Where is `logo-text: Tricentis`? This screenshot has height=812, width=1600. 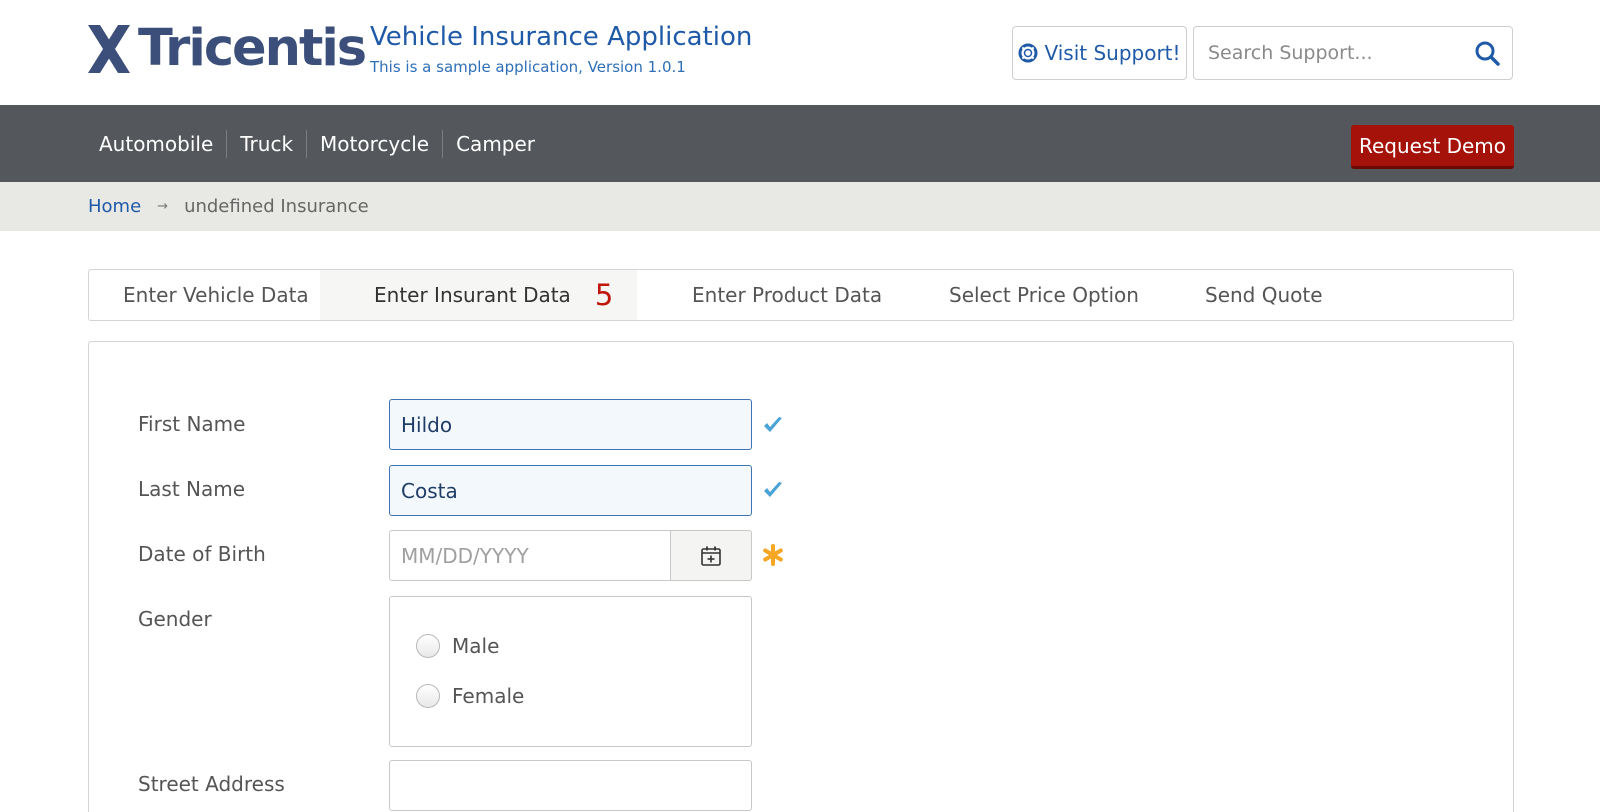 logo-text: Tricentis is located at coordinates (252, 48).